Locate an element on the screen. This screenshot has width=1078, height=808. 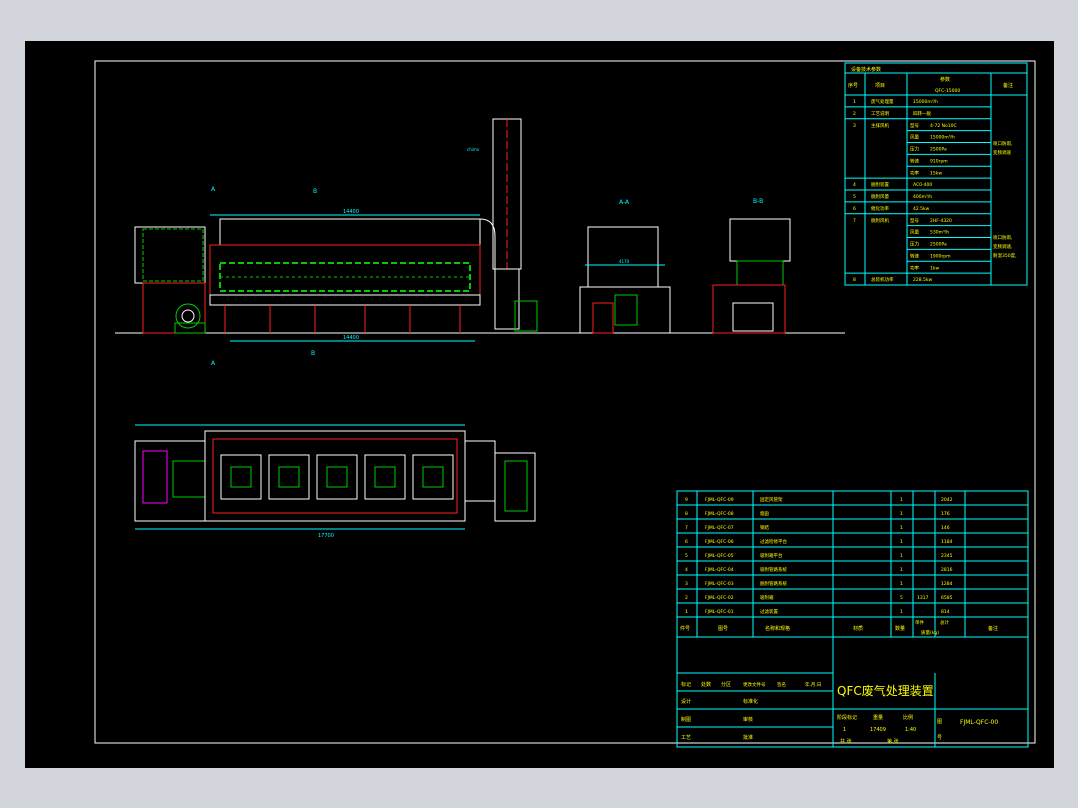
tb-review: 审核 is located at coordinates (748, 719).